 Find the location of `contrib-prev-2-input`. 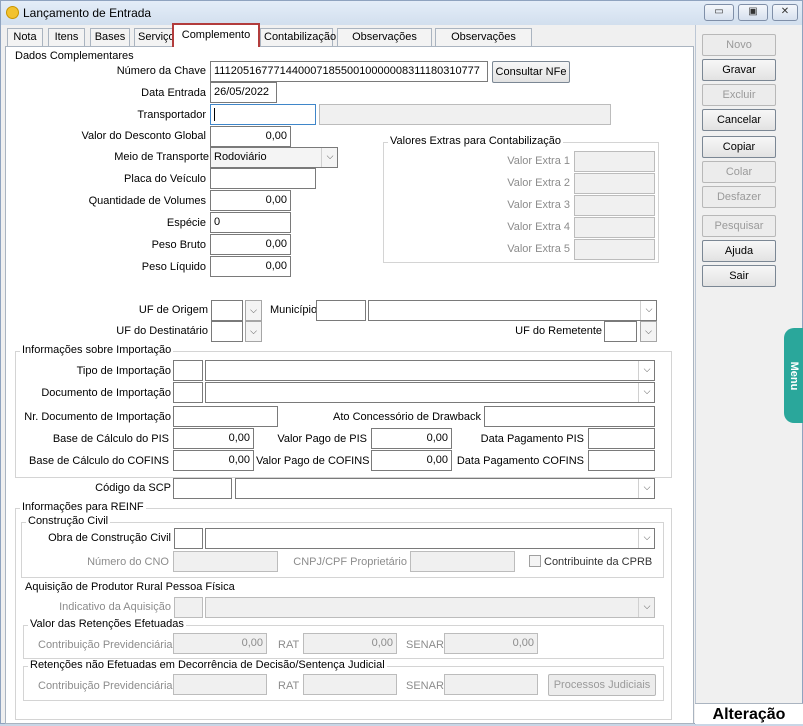

contrib-prev-2-input is located at coordinates (220, 684).